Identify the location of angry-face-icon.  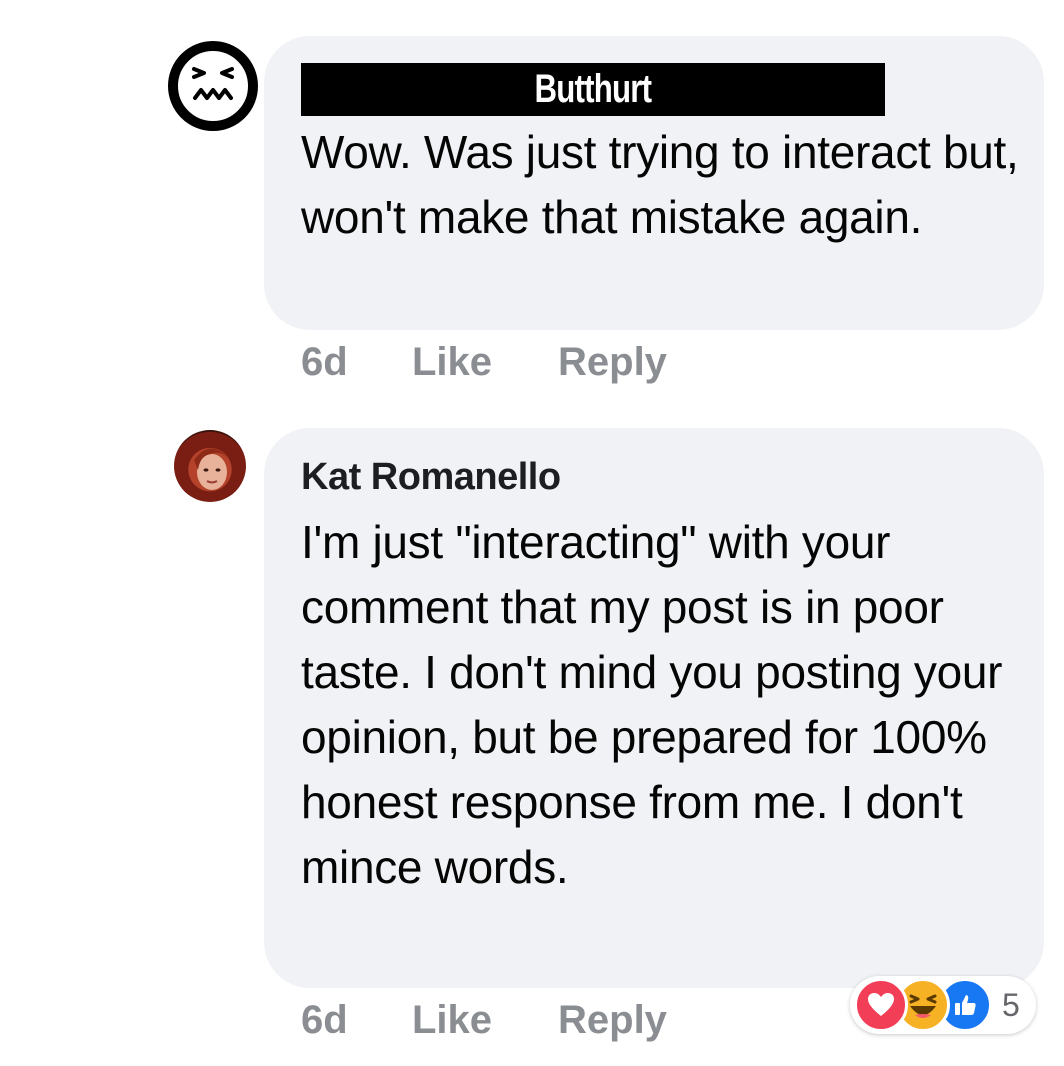
(213, 86).